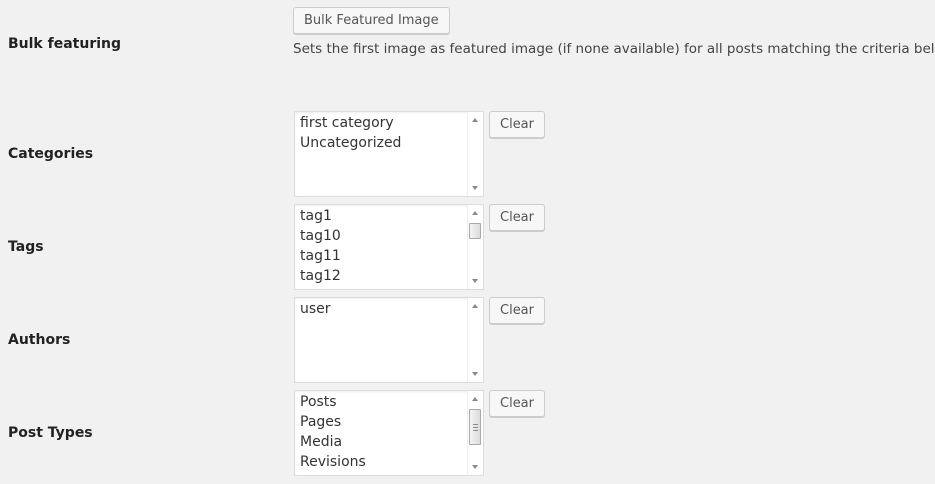  Describe the element at coordinates (475, 247) in the screenshot. I see `tags-scrollbar` at that location.